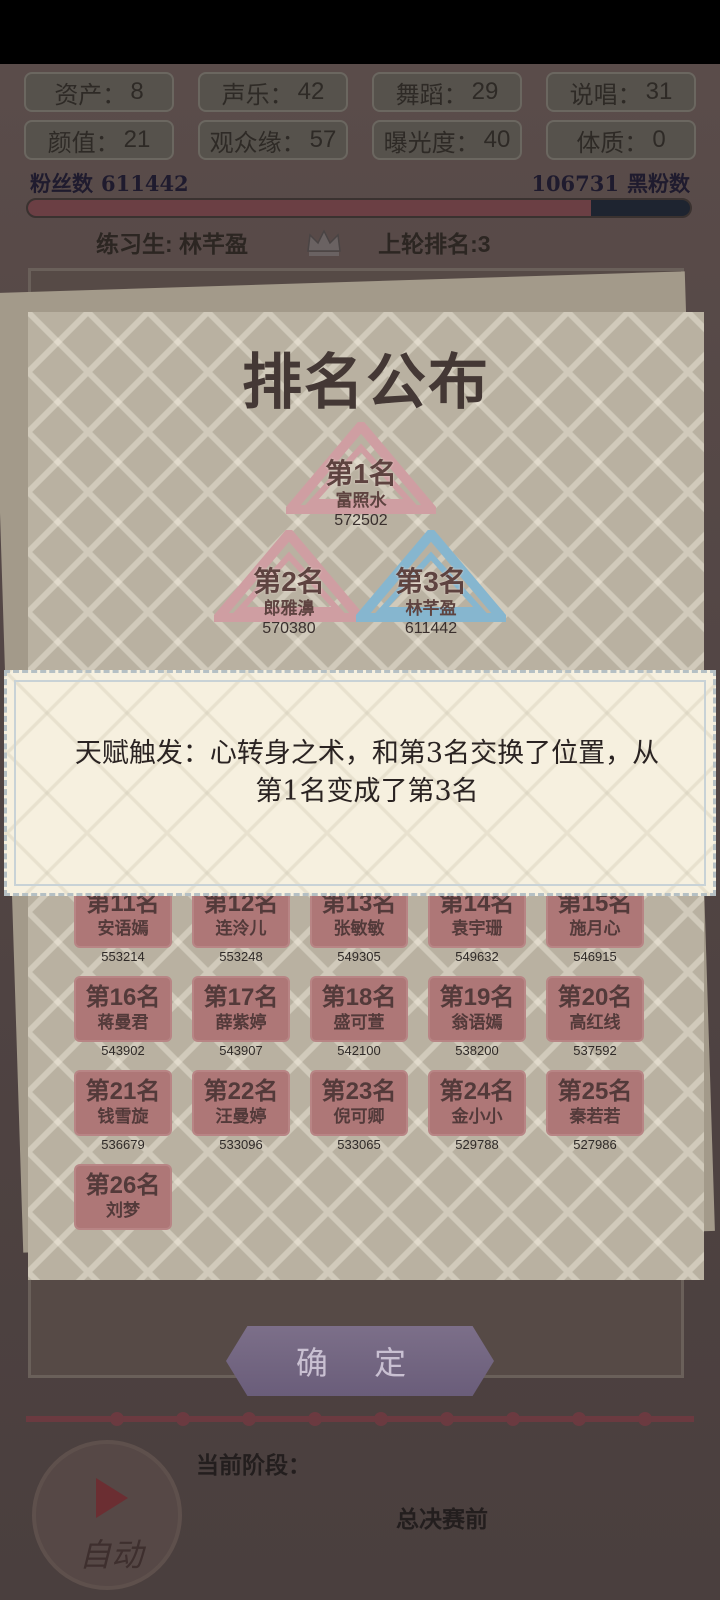 Image resolution: width=720 pixels, height=1600 pixels. Describe the element at coordinates (241, 1144) in the screenshot. I see `rank-score: 533096` at that location.